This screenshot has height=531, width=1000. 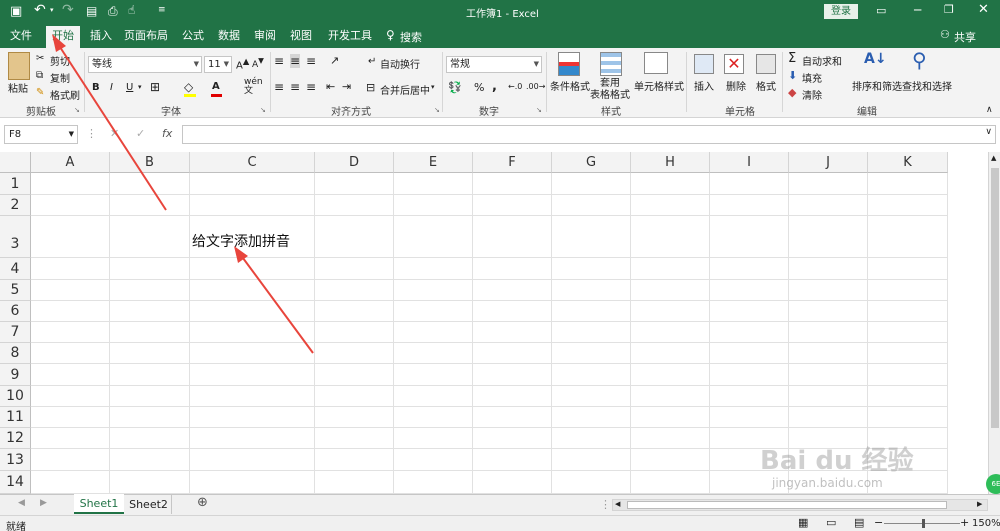 What do you see at coordinates (276, 303) in the screenshot?
I see `arrow-line-to-cell-text` at bounding box center [276, 303].